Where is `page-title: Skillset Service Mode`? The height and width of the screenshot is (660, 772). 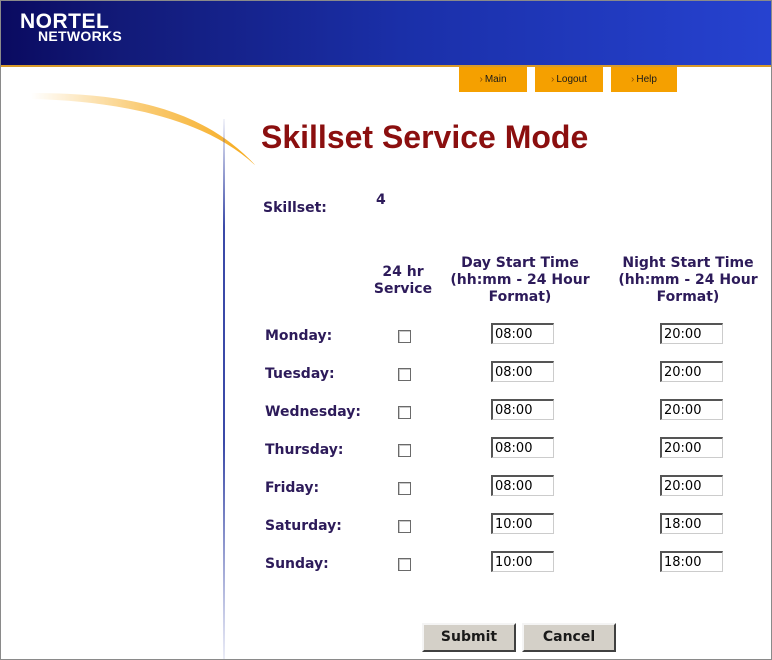
page-title: Skillset Service Mode is located at coordinates (425, 137).